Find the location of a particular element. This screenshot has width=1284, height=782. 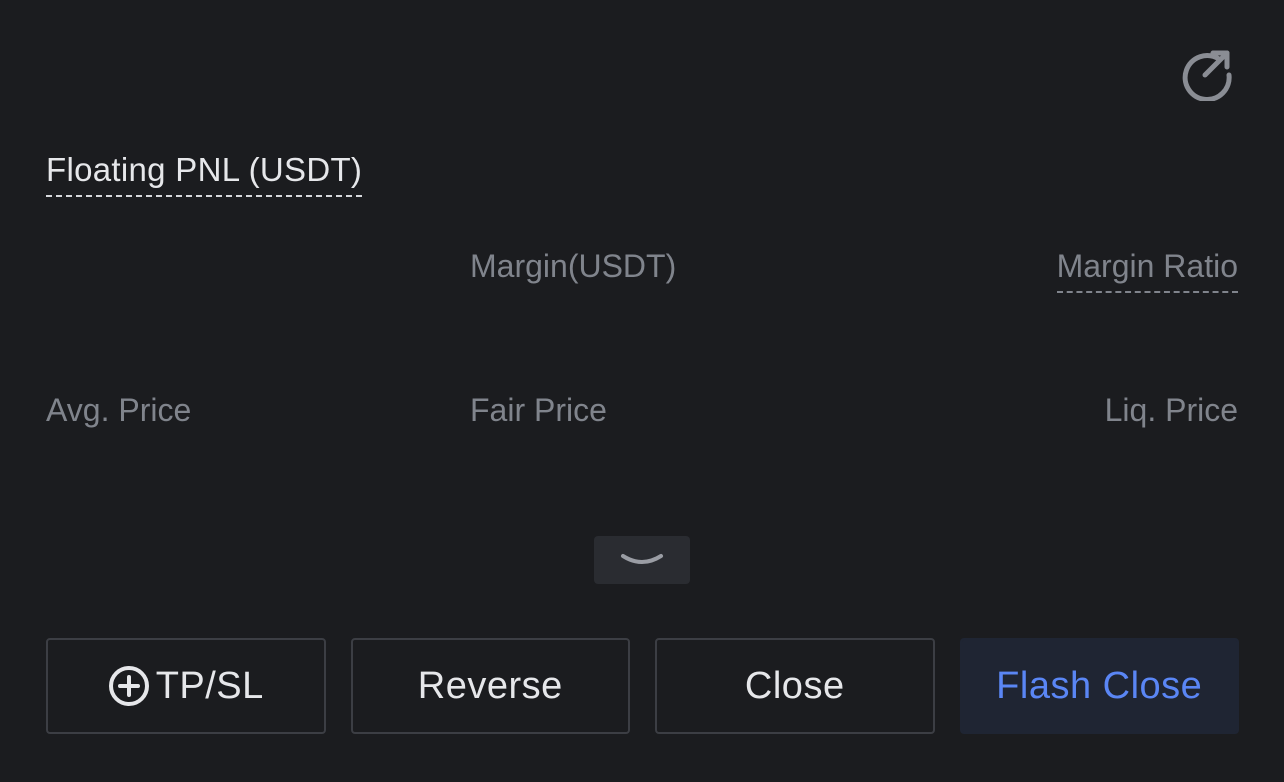

plus-circle-icon is located at coordinates (129, 686).